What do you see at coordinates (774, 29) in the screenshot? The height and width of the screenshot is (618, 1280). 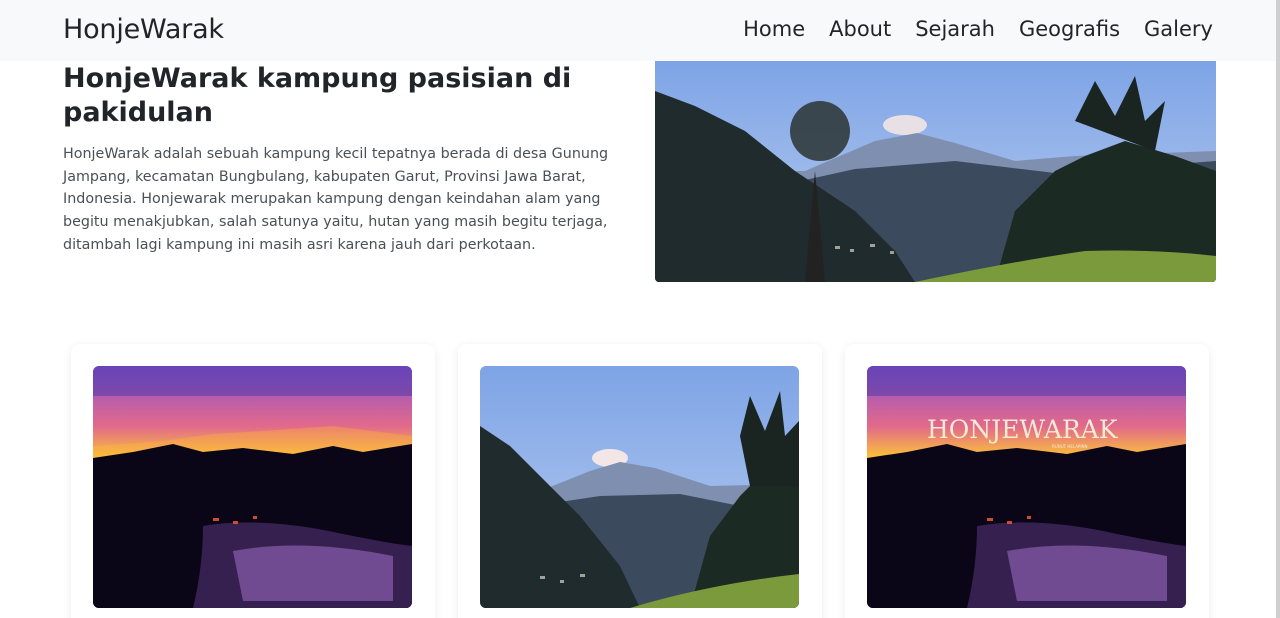 I see `nav-link-home: Home` at bounding box center [774, 29].